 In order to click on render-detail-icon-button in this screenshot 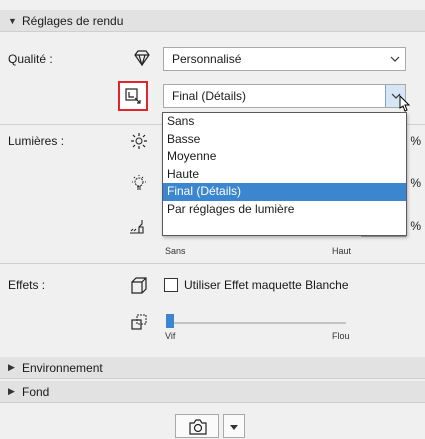, I will do `click(133, 96)`.